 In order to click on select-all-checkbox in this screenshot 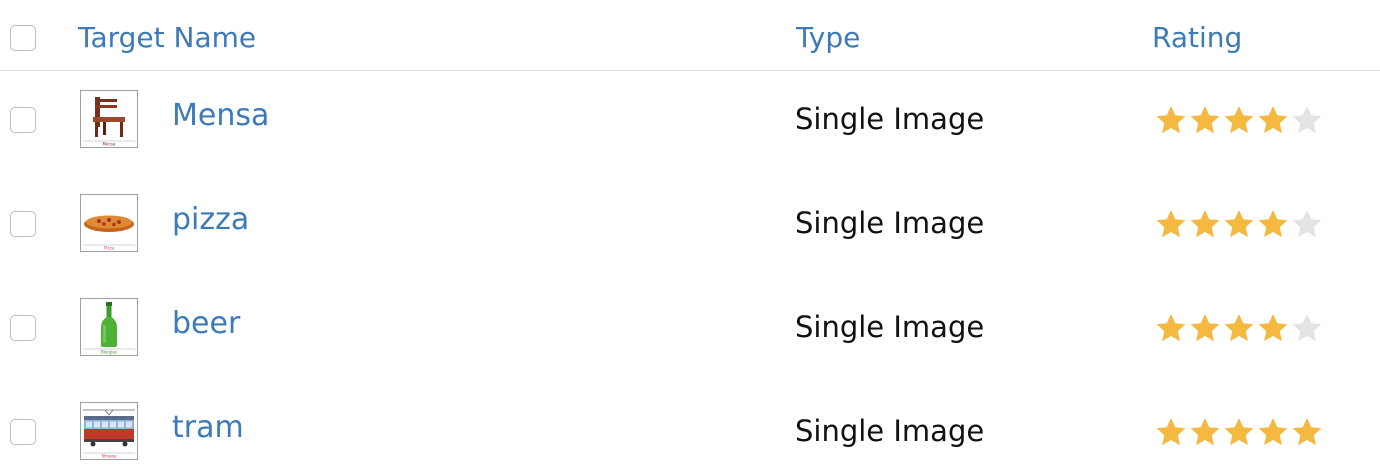, I will do `click(23, 38)`.